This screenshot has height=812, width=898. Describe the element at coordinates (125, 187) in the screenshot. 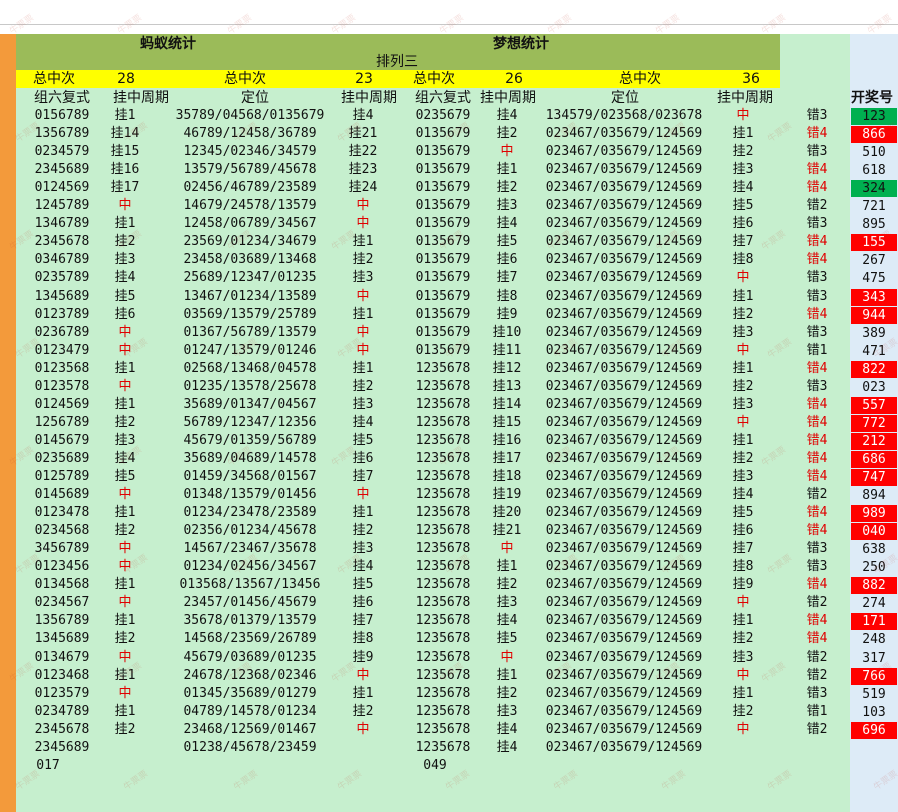

I see `cell-p1: 挂17` at that location.